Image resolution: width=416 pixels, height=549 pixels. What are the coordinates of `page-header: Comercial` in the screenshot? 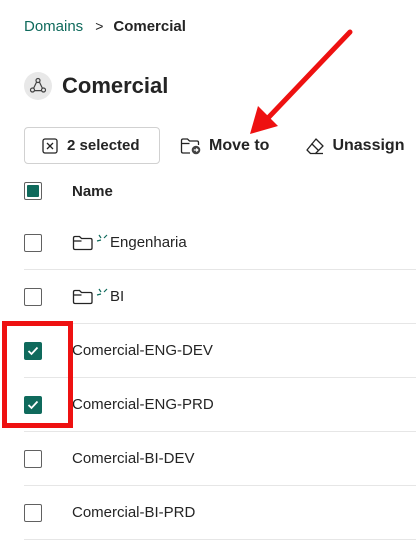 It's located at (96, 86).